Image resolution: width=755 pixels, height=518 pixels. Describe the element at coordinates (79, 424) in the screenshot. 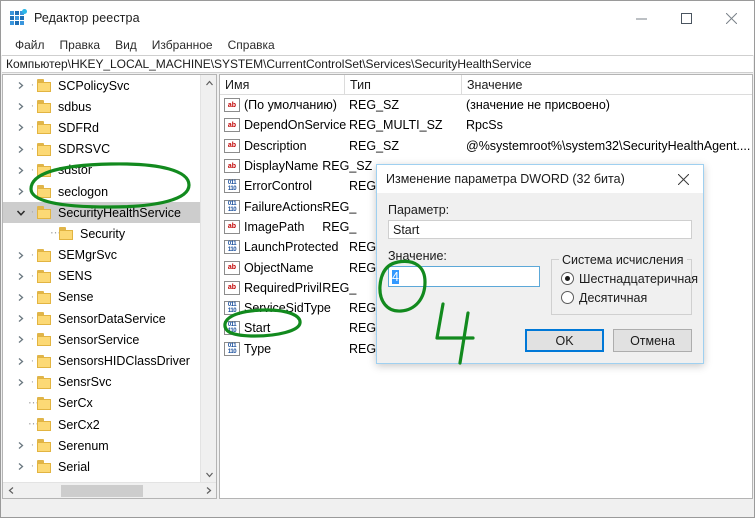

I see `tree-item-label: SerCx2` at that location.